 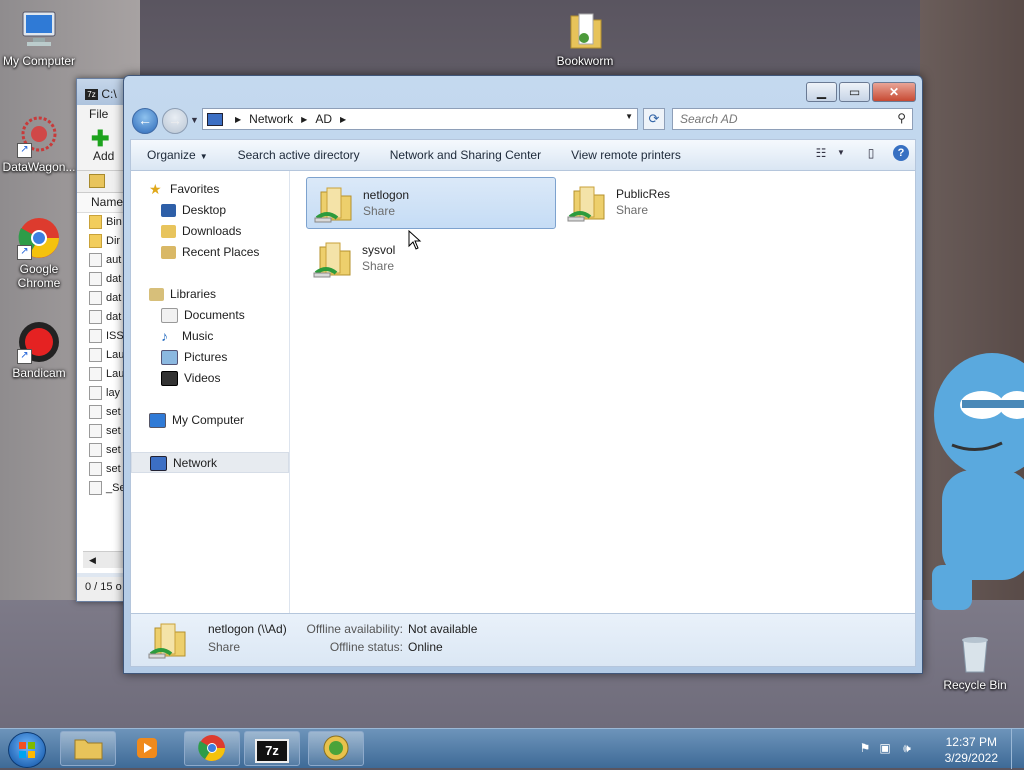 What do you see at coordinates (175, 121) in the screenshot?
I see `forward-button: →` at bounding box center [175, 121].